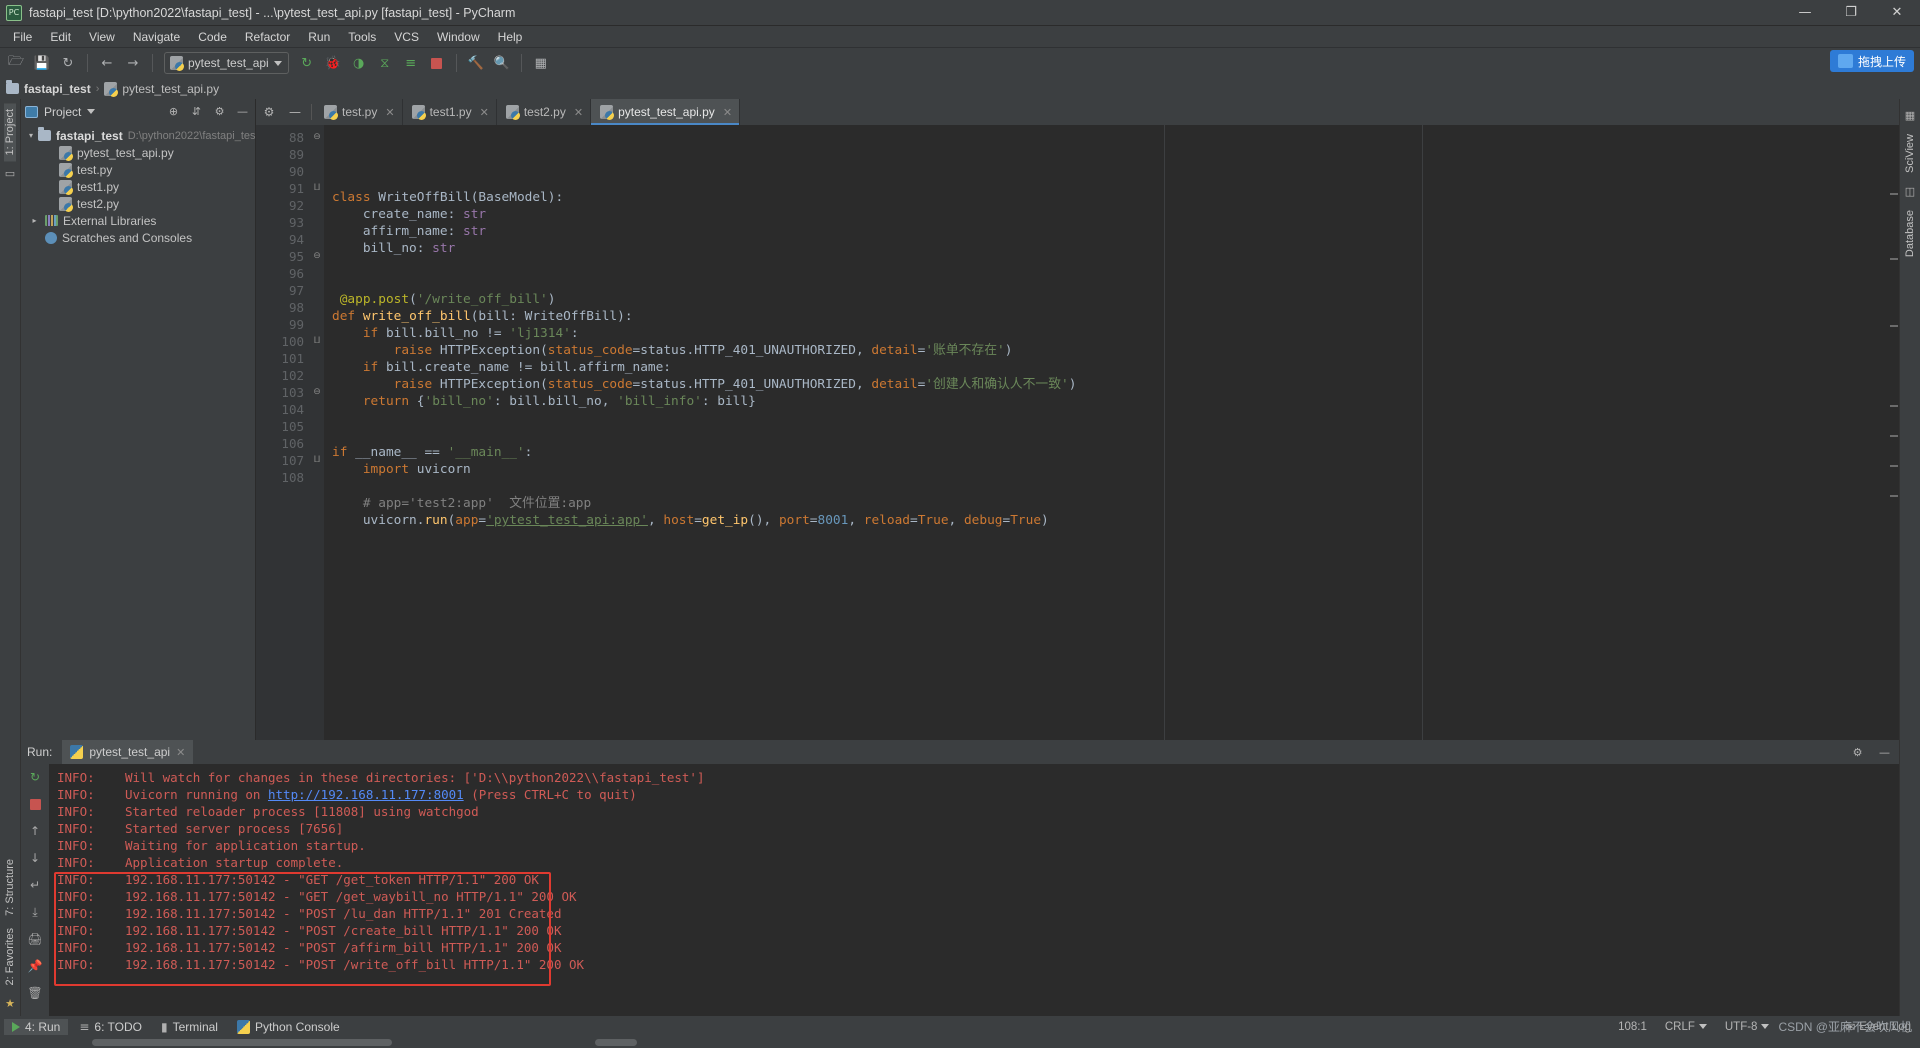  What do you see at coordinates (476, 63) in the screenshot?
I see `build-icon: 🔨` at bounding box center [476, 63].